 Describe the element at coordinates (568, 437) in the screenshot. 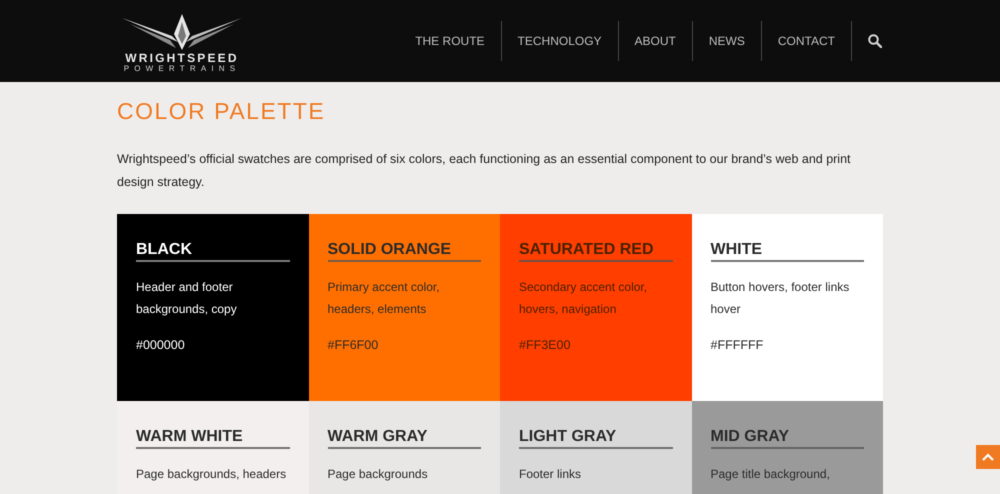

I see `swatch-name: LIGHT GRAY` at that location.